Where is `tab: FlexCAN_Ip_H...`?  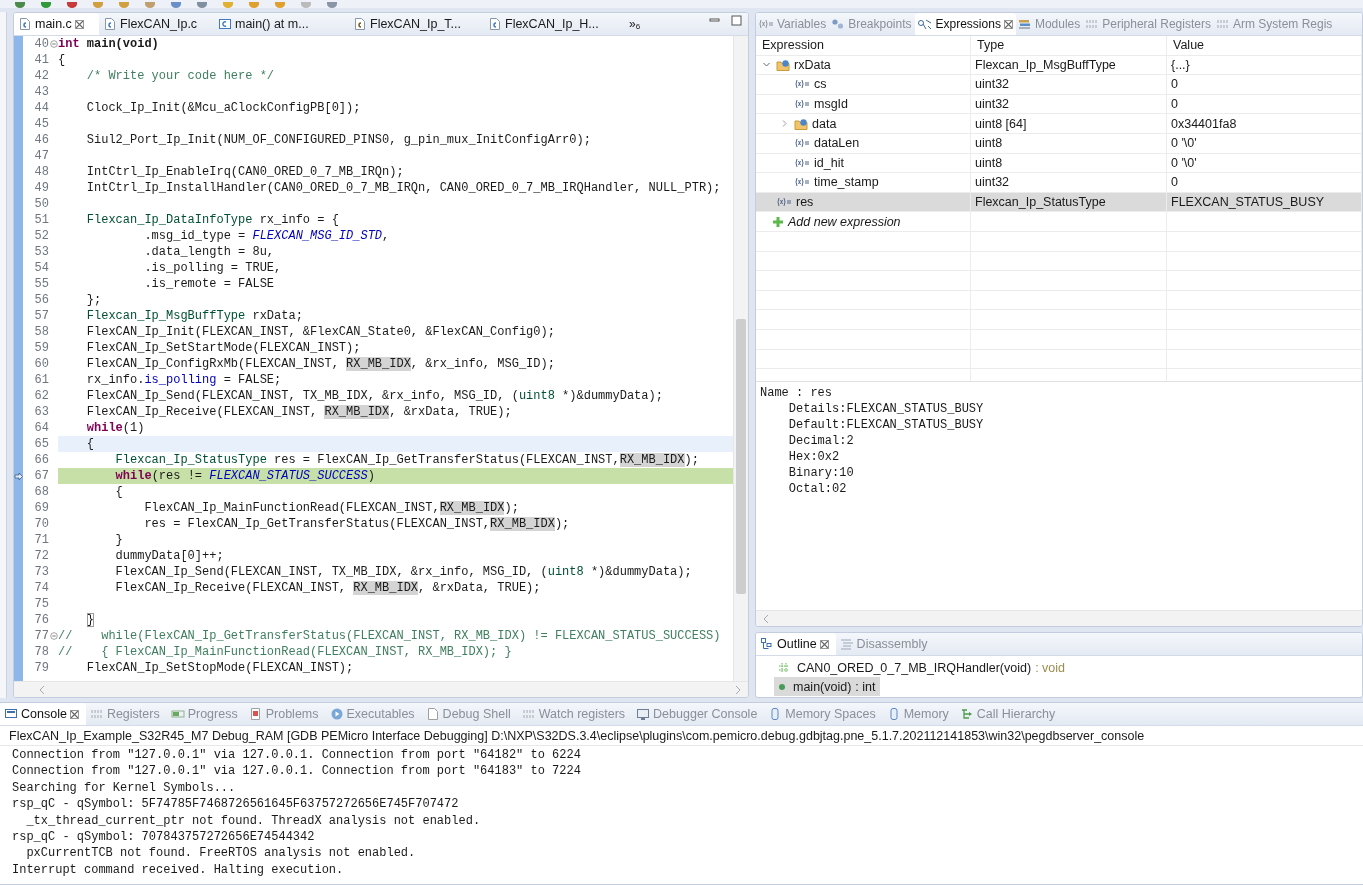
tab: FlexCAN_Ip_H... is located at coordinates (551, 24).